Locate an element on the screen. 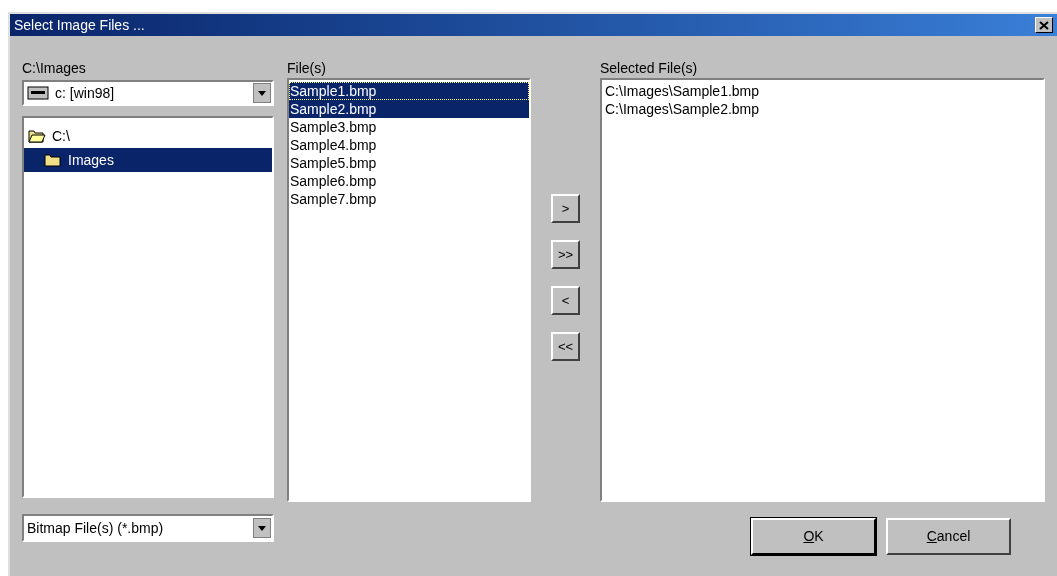 Image resolution: width=1057 pixels, height=576 pixels. drive-dropdown: c: [win98] is located at coordinates (148, 93).